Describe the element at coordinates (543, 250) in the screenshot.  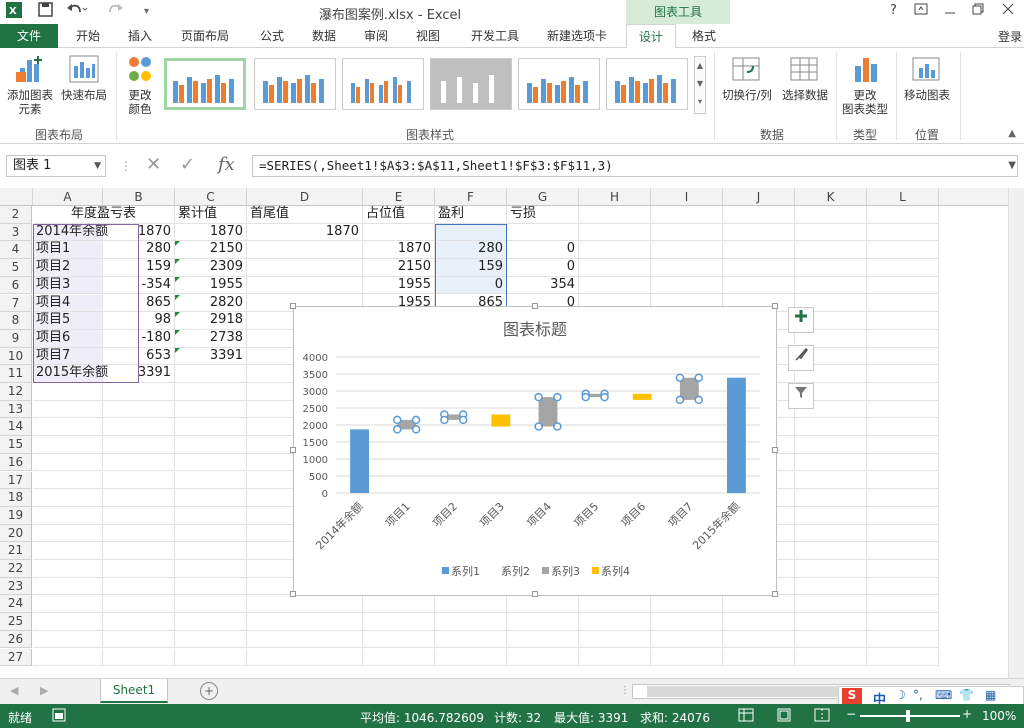
I see `cell: 0` at that location.